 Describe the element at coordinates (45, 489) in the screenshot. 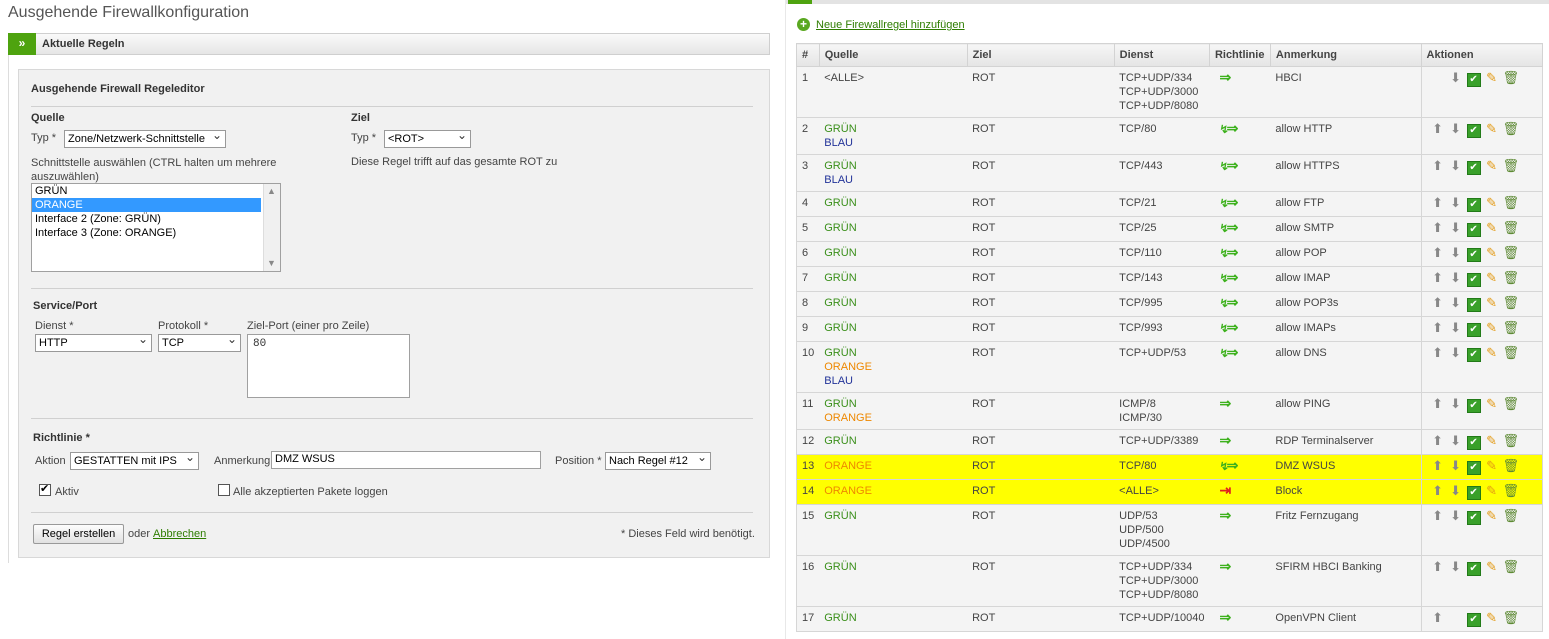

I see `aktiv-checkbox` at that location.